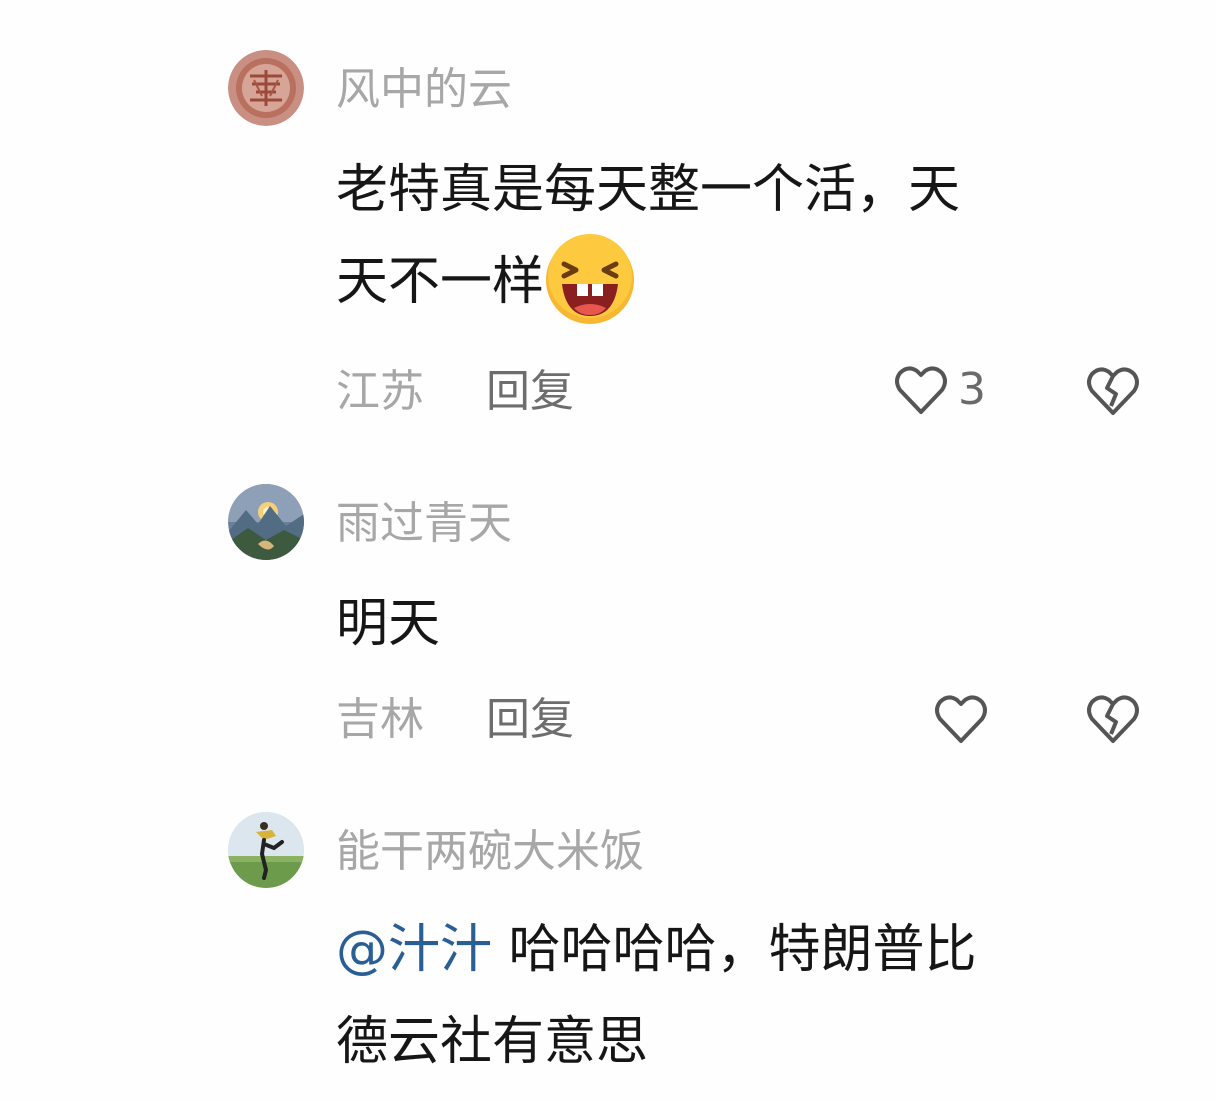 The width and height of the screenshot is (1216, 1101). I want to click on comment-text-line: 老特真是每天整一个活，天, so click(648, 190).